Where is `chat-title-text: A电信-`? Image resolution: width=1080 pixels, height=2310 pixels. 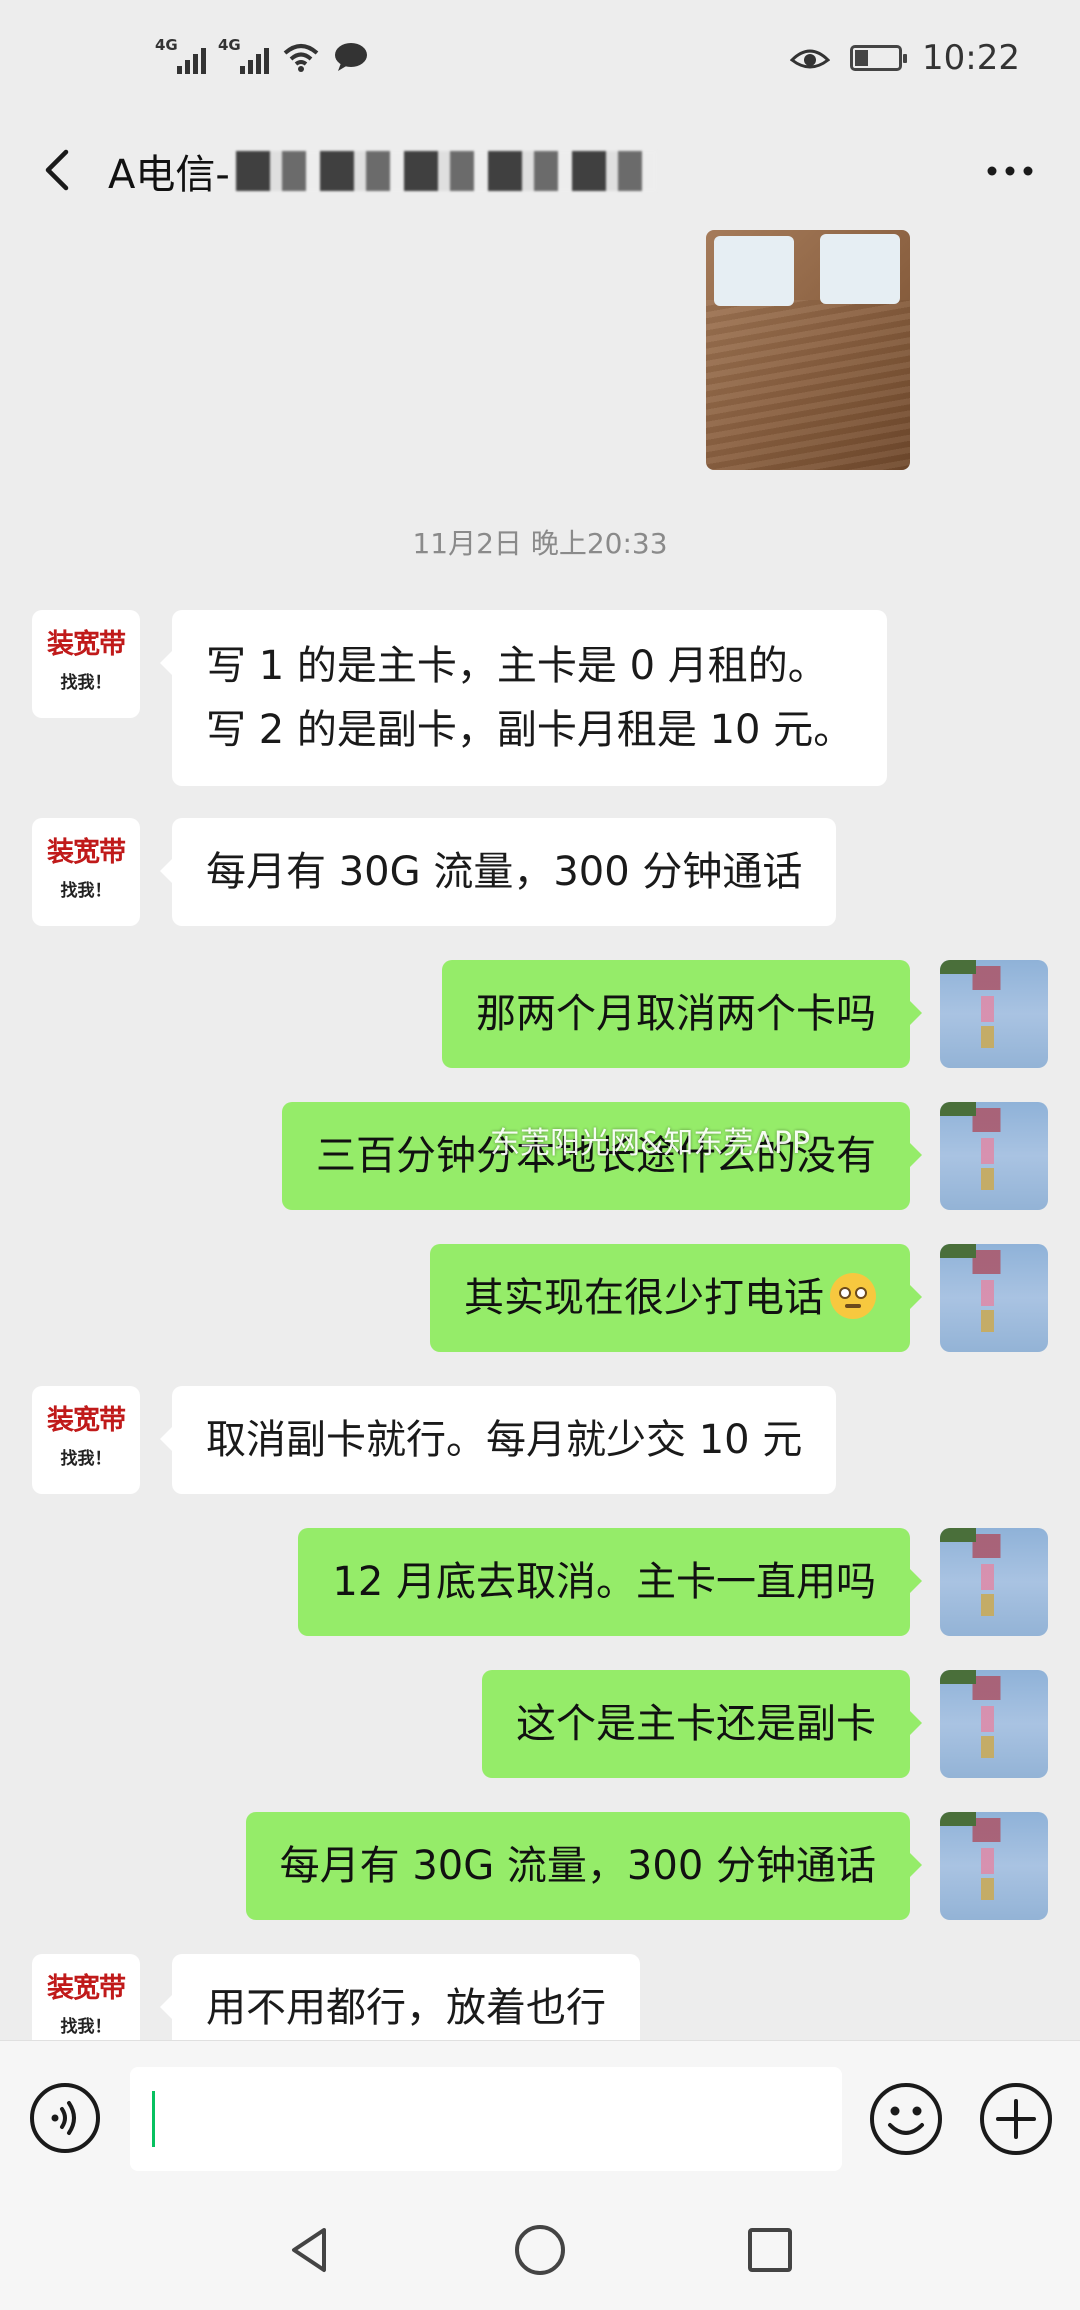
chat-title-text: A电信- is located at coordinates (169, 175).